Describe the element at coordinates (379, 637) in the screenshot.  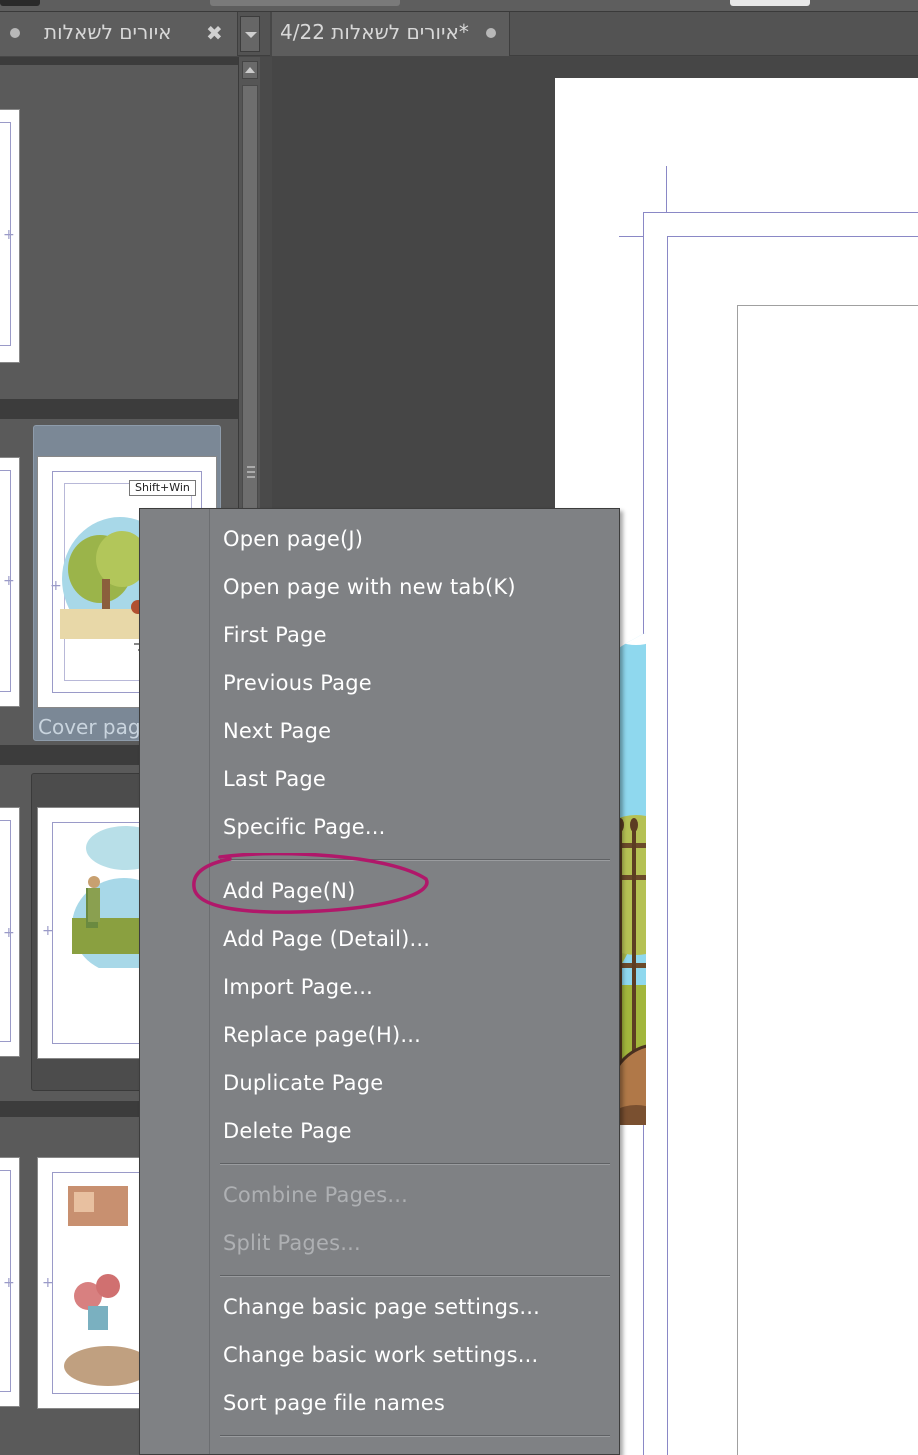
I see `menu-item-first-page: First Page` at that location.